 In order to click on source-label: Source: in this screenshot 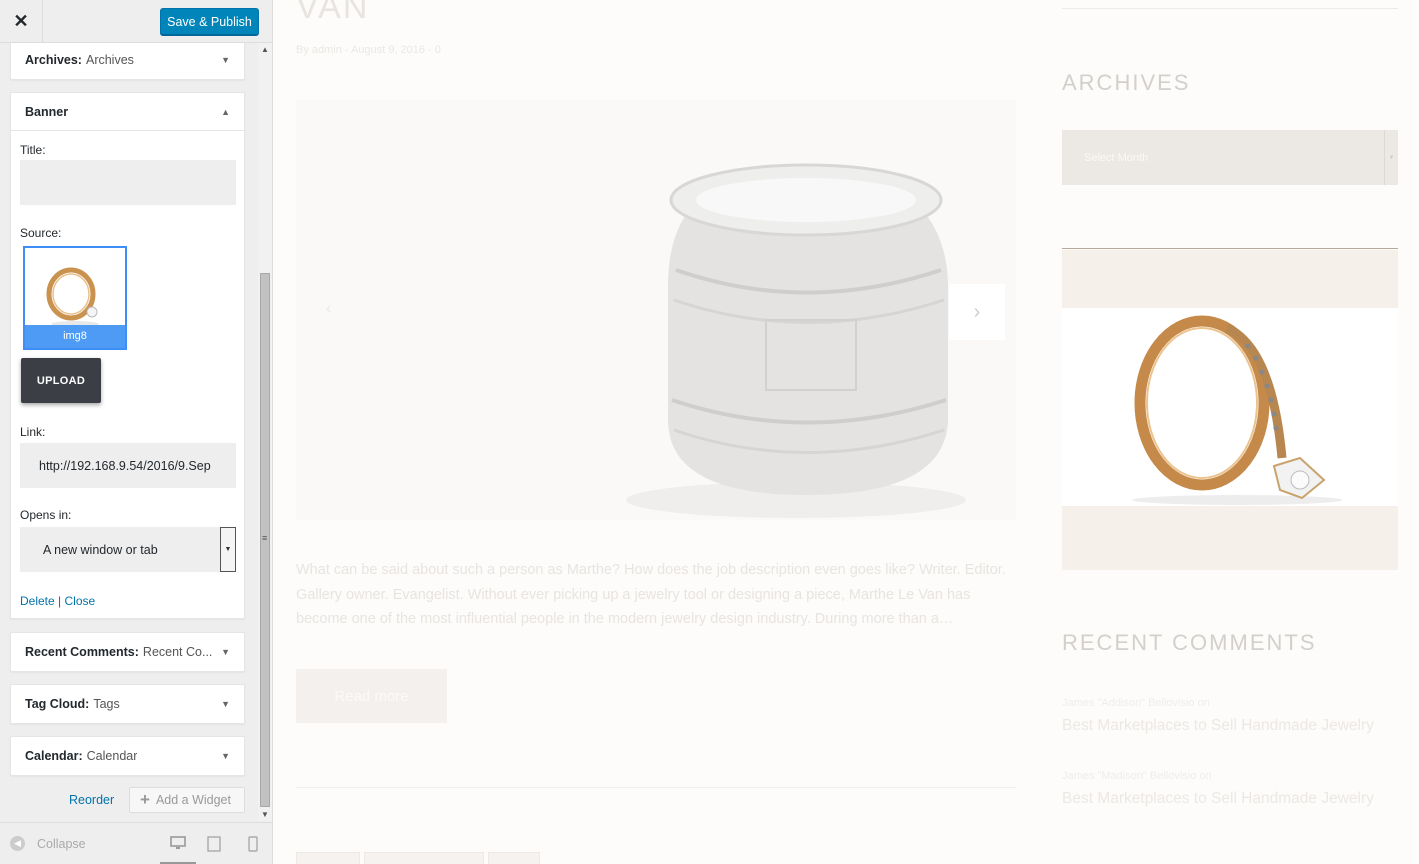, I will do `click(41, 233)`.